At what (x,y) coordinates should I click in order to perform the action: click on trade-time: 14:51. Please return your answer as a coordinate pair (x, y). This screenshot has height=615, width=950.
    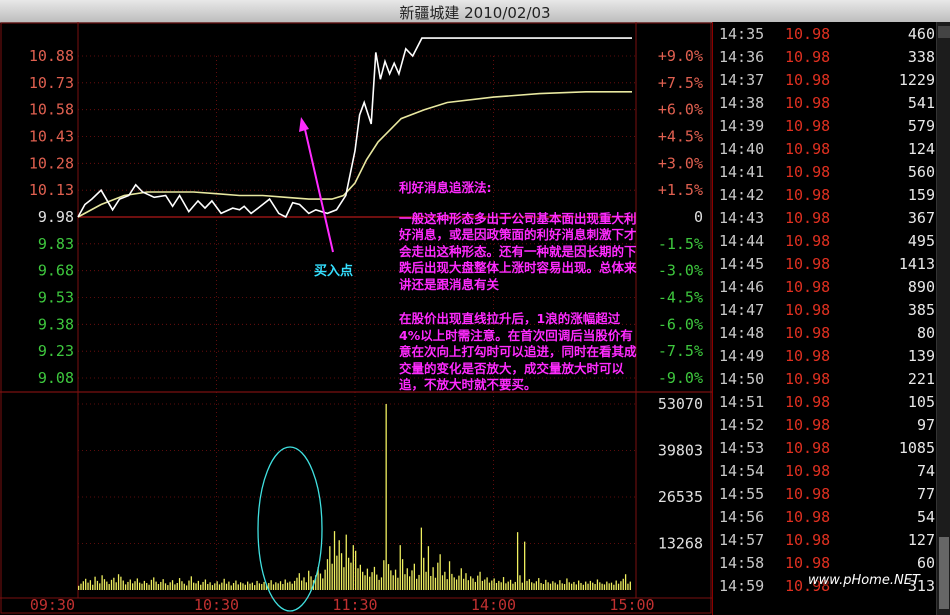
    Looking at the image, I should click on (742, 402).